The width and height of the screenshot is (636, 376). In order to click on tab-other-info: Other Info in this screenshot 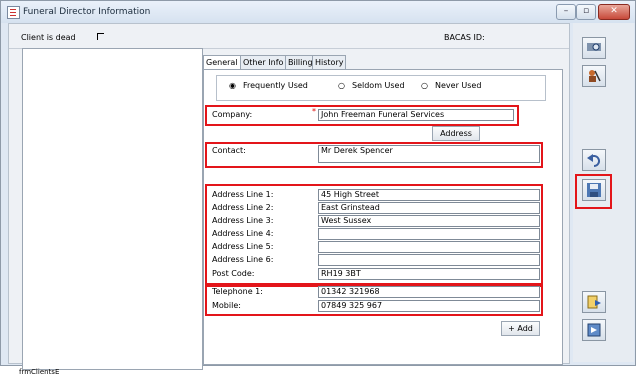, I will do `click(263, 62)`.